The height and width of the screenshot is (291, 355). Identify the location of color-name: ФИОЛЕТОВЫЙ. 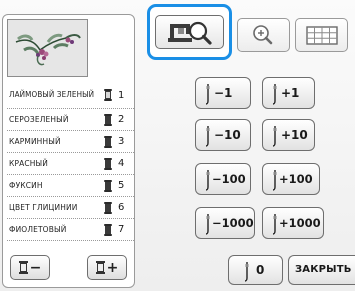
(38, 229).